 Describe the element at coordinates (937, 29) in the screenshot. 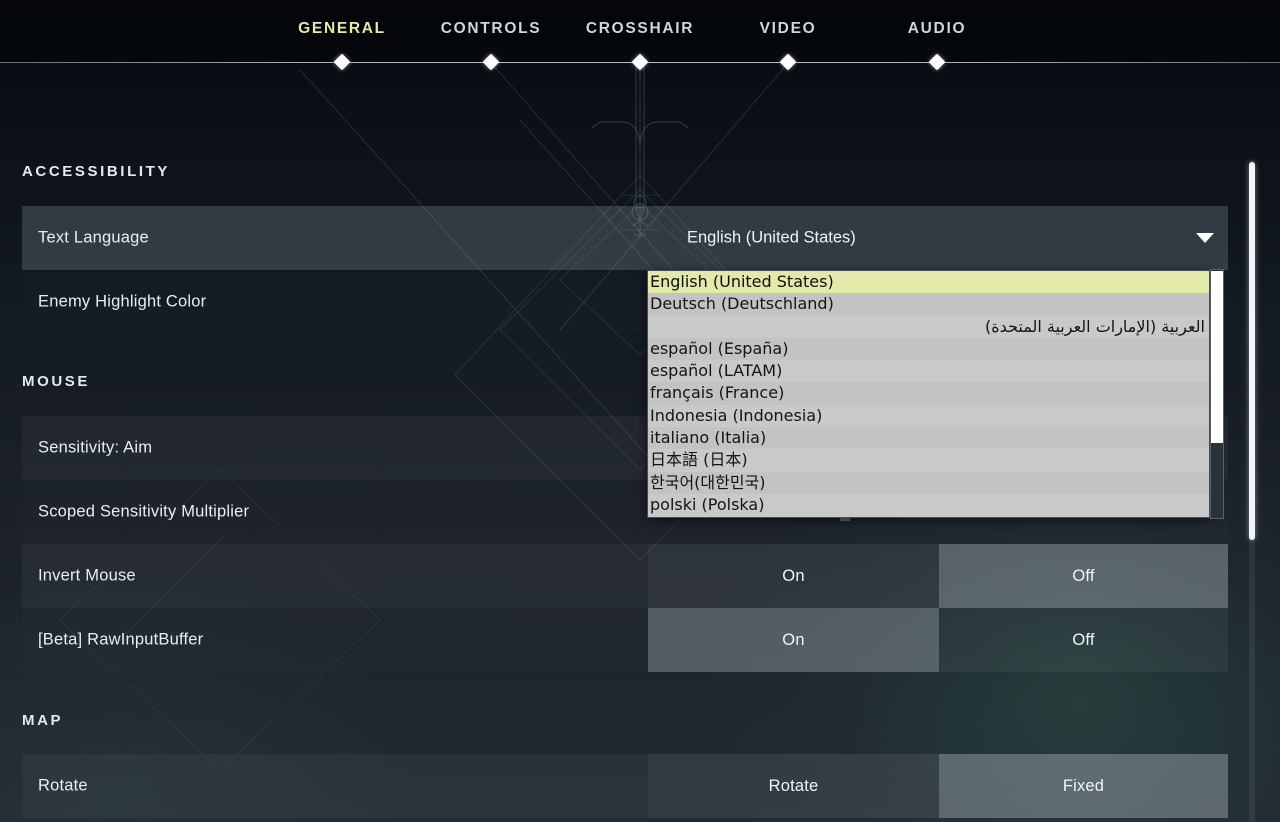

I see `tab-audio: AUDIO` at that location.